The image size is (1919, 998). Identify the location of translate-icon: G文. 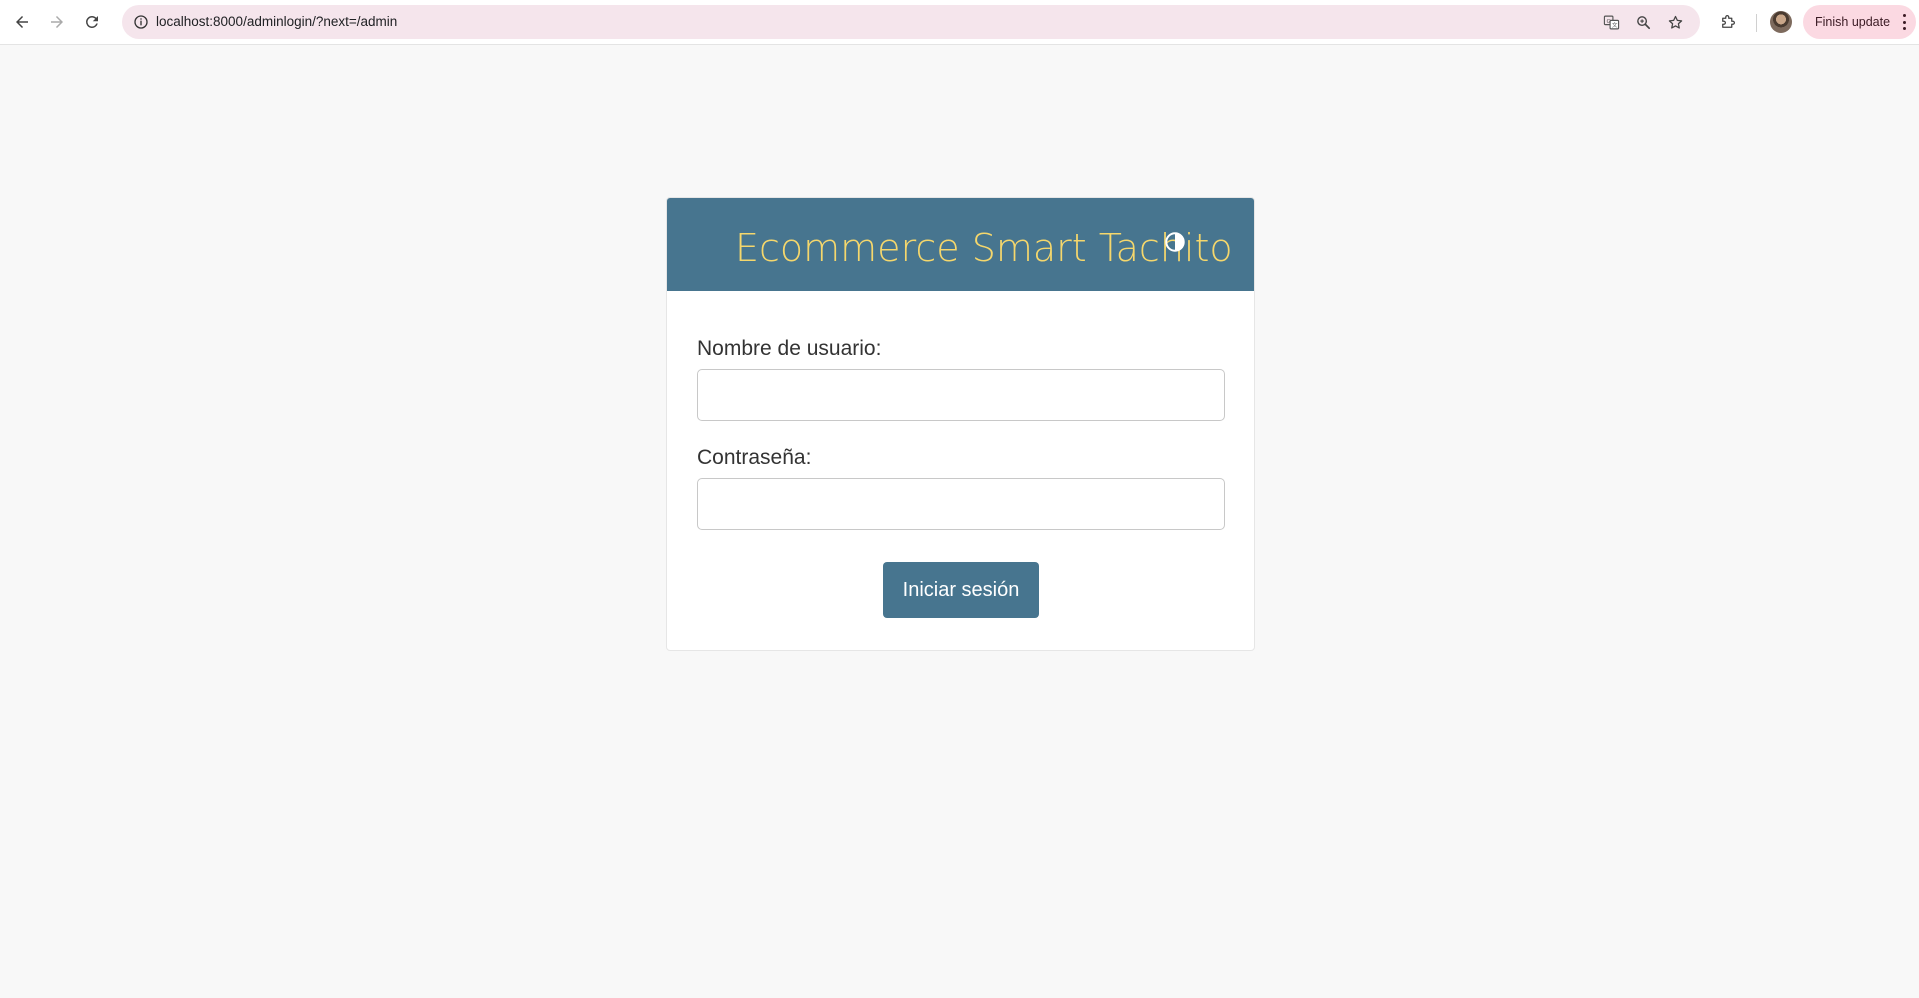
(1611, 22).